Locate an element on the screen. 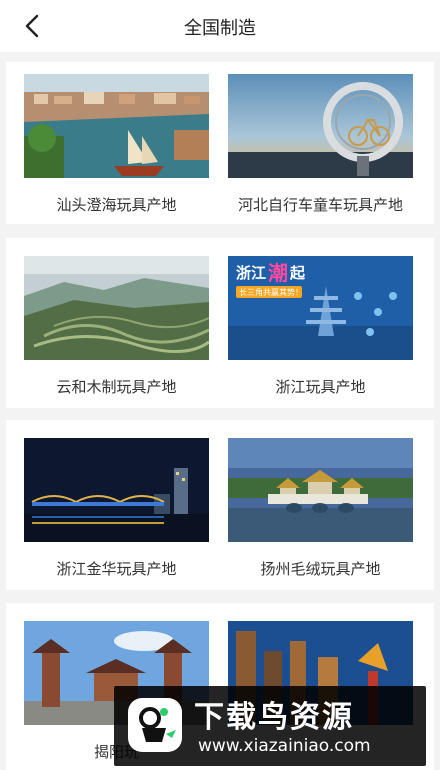 The width and height of the screenshot is (440, 770). nav-bar: 全国制造 is located at coordinates (220, 26).